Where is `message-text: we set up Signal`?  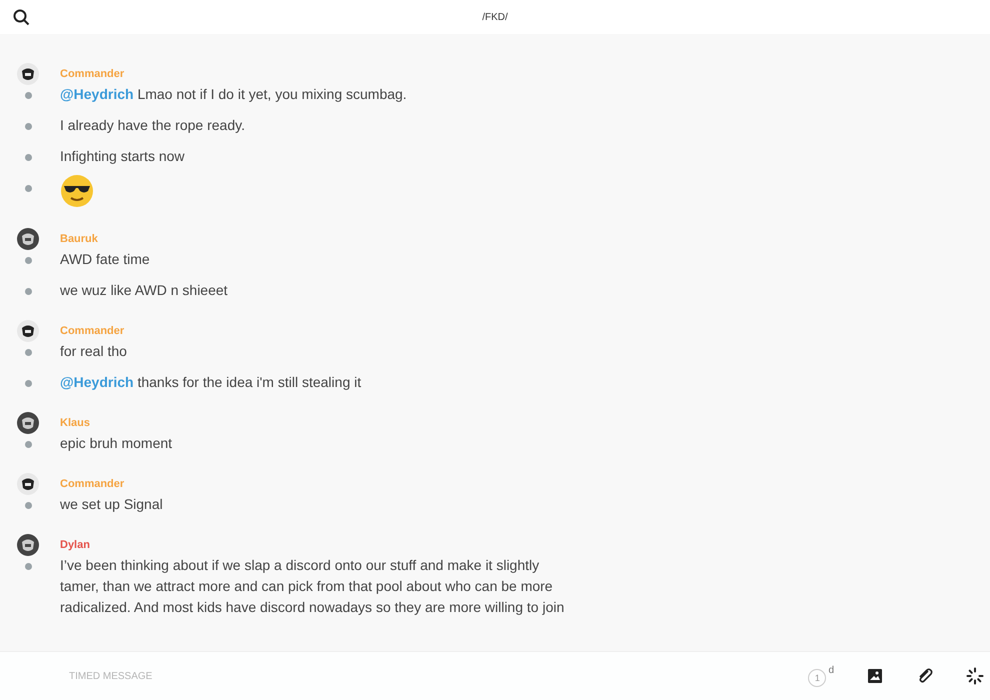
message-text: we set up Signal is located at coordinates (111, 504).